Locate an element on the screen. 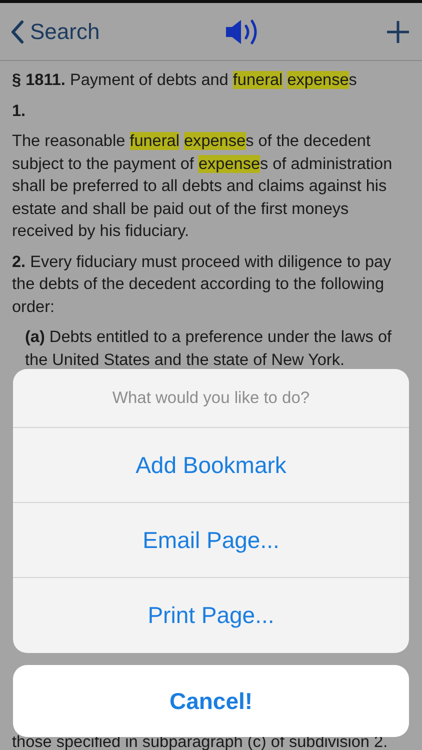 The height and width of the screenshot is (750, 422). section-heading: § 1811. Payment of debts and funeral expenses is located at coordinates (185, 80).